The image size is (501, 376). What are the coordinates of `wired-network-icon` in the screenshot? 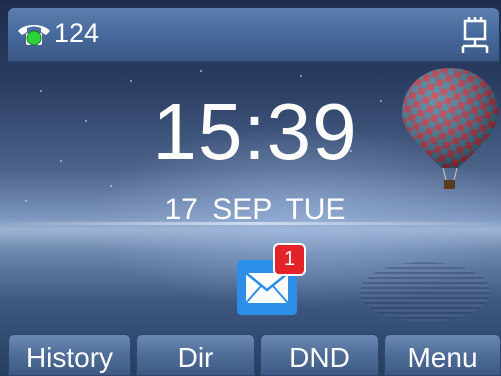 It's located at (475, 35).